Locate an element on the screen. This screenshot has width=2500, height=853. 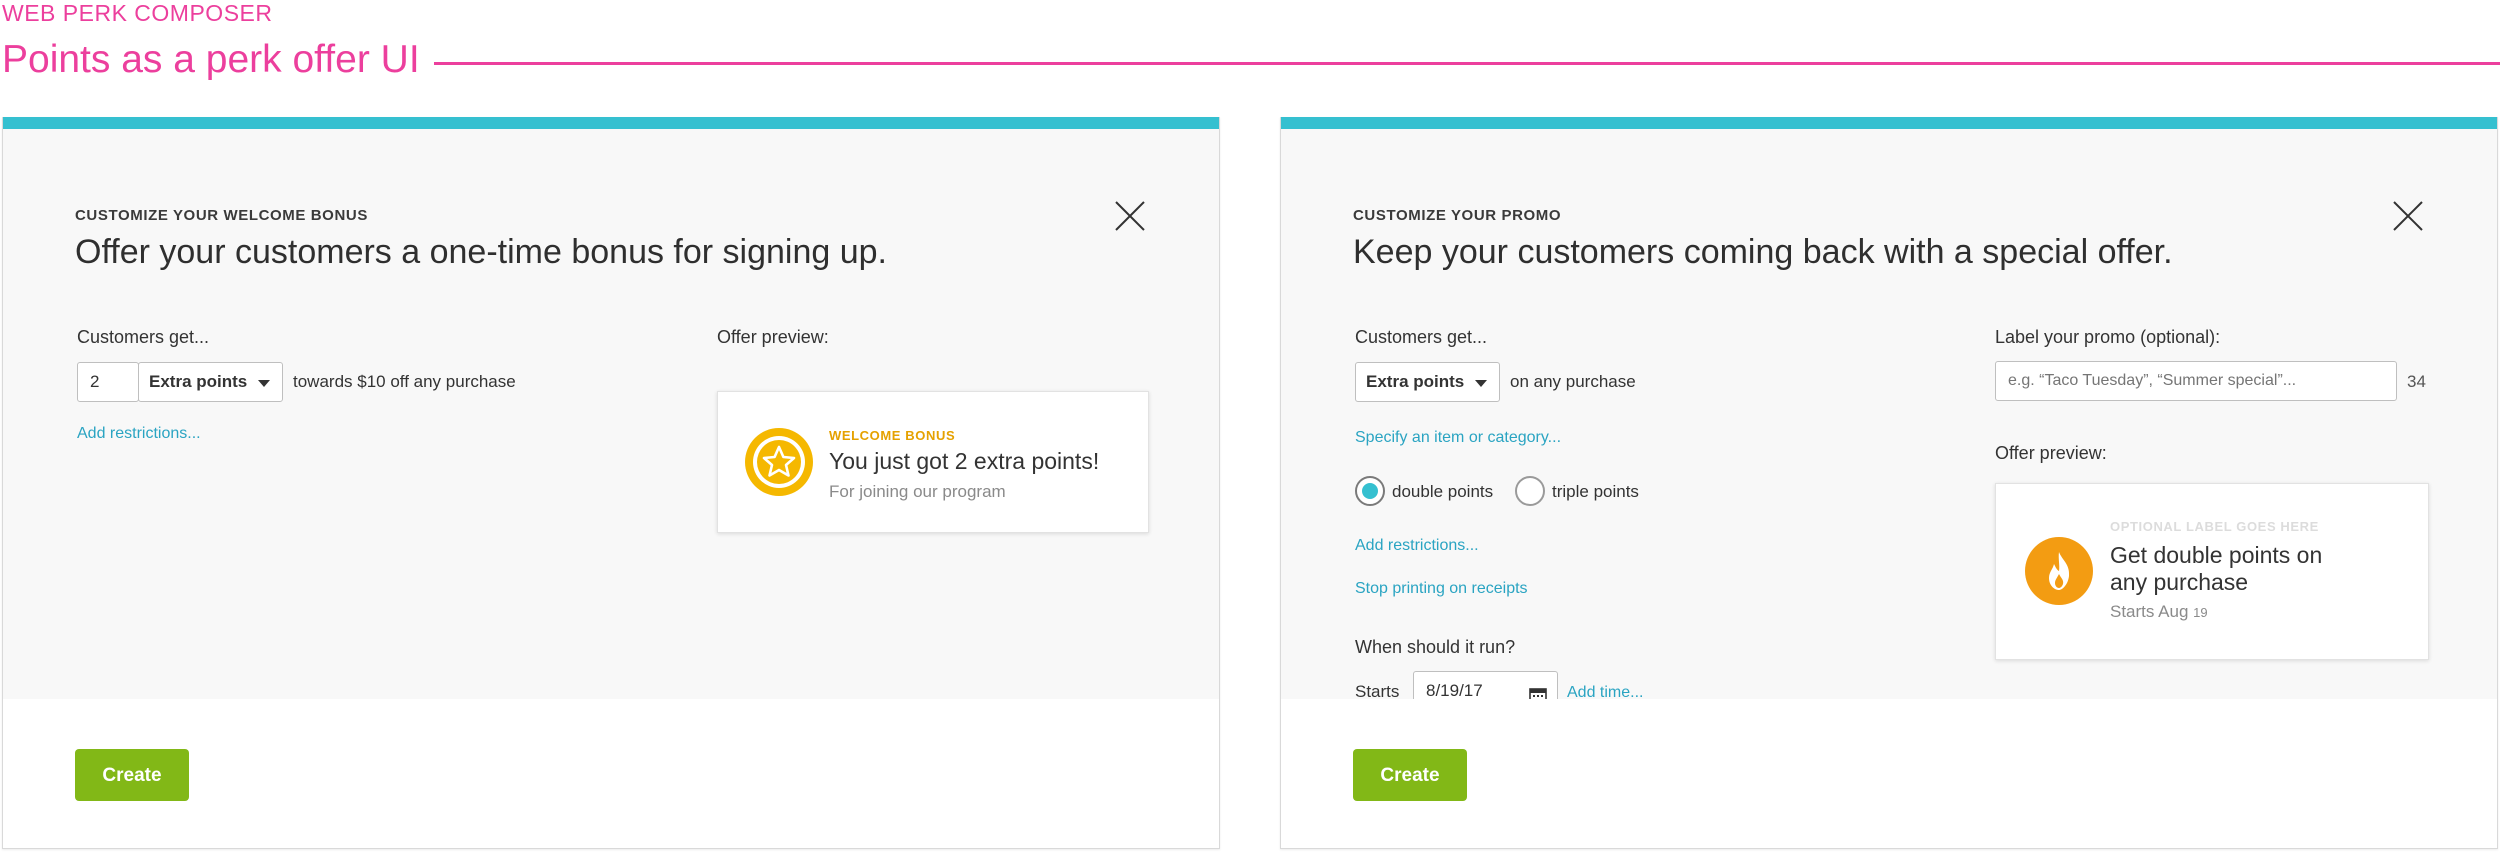
radio-label-double: double points is located at coordinates (1443, 491).